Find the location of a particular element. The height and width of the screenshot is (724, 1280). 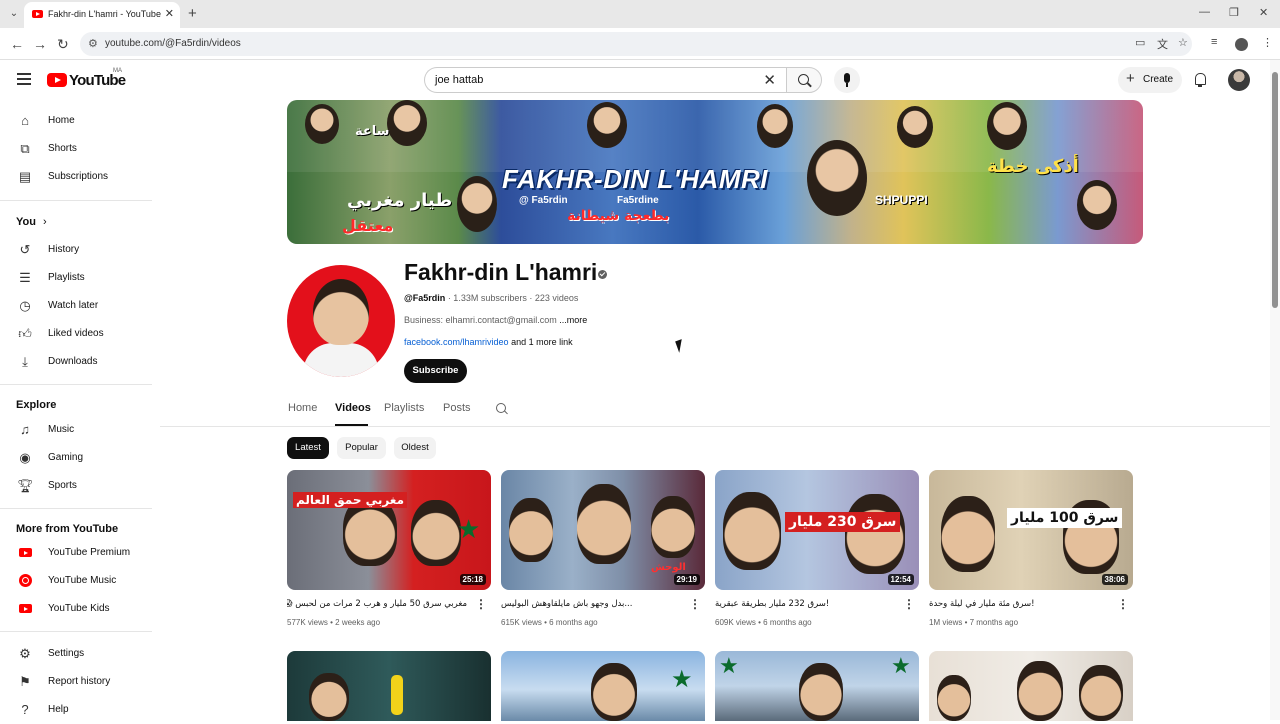

browser-menu-icon: ⋮ is located at coordinates (1267, 42).